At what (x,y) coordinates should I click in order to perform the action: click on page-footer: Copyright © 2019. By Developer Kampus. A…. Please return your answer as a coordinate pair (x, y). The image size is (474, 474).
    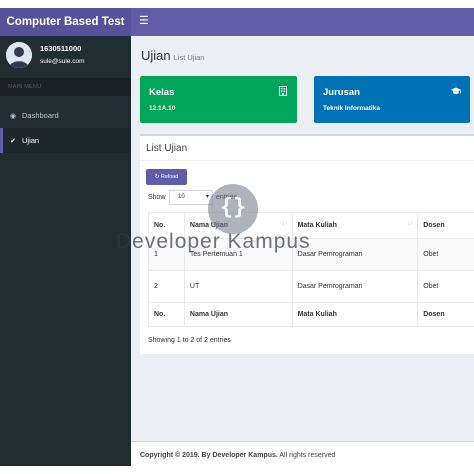
    Looking at the image, I should click on (302, 453).